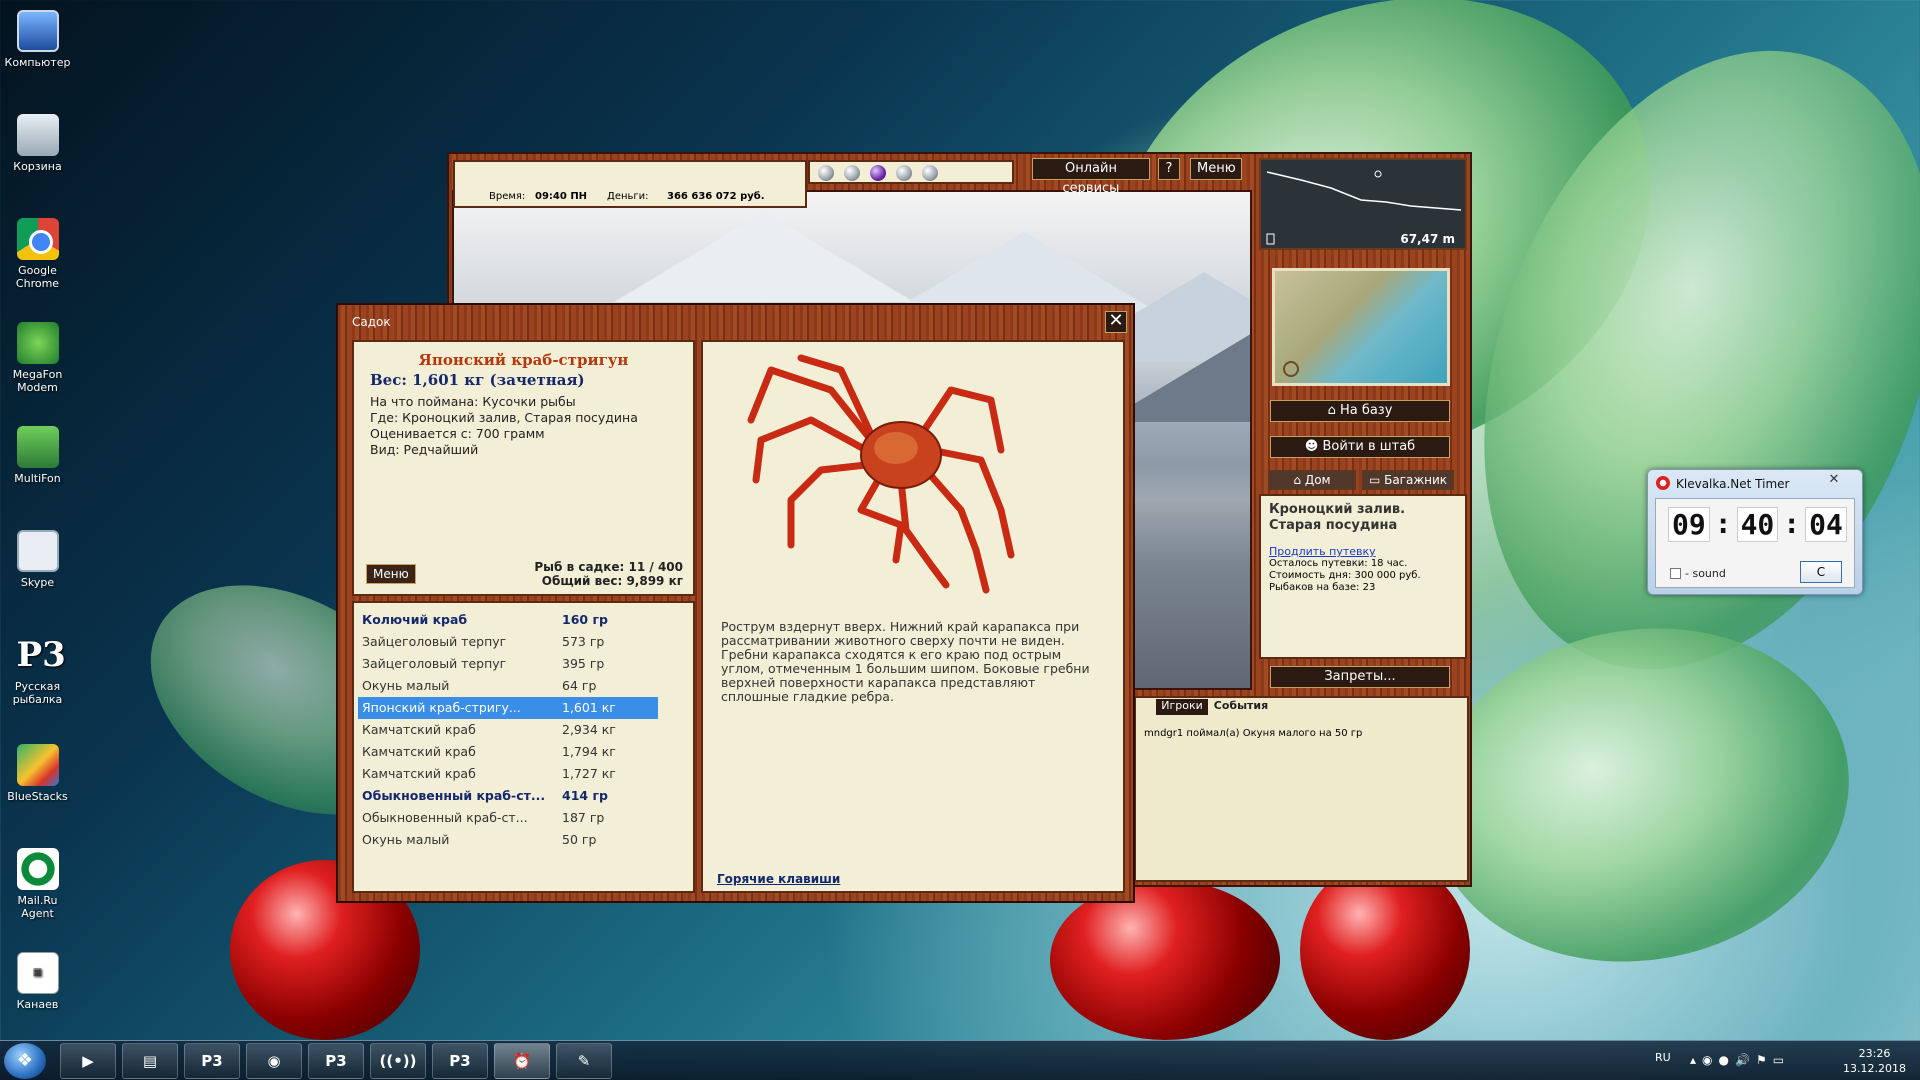 The image size is (1920, 1080). Describe the element at coordinates (1360, 447) in the screenshot. I see `enter-hq-button: ☻ Войти в штаб` at that location.